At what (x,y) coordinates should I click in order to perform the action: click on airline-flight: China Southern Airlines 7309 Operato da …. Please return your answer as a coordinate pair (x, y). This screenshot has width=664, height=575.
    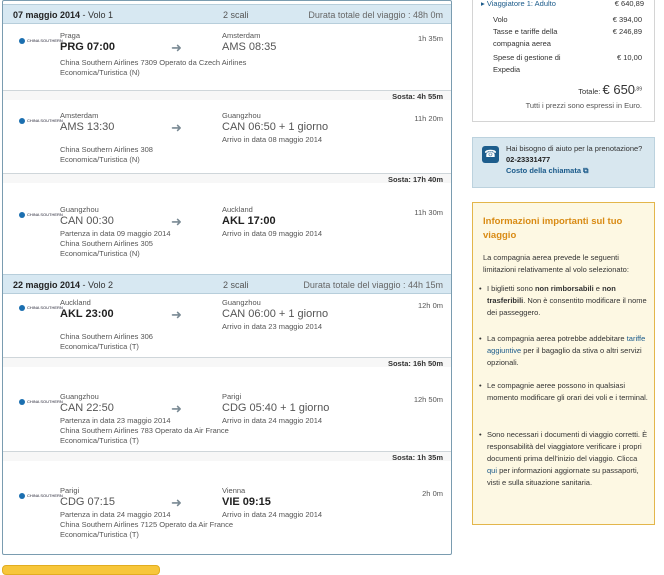
    Looking at the image, I should click on (153, 62).